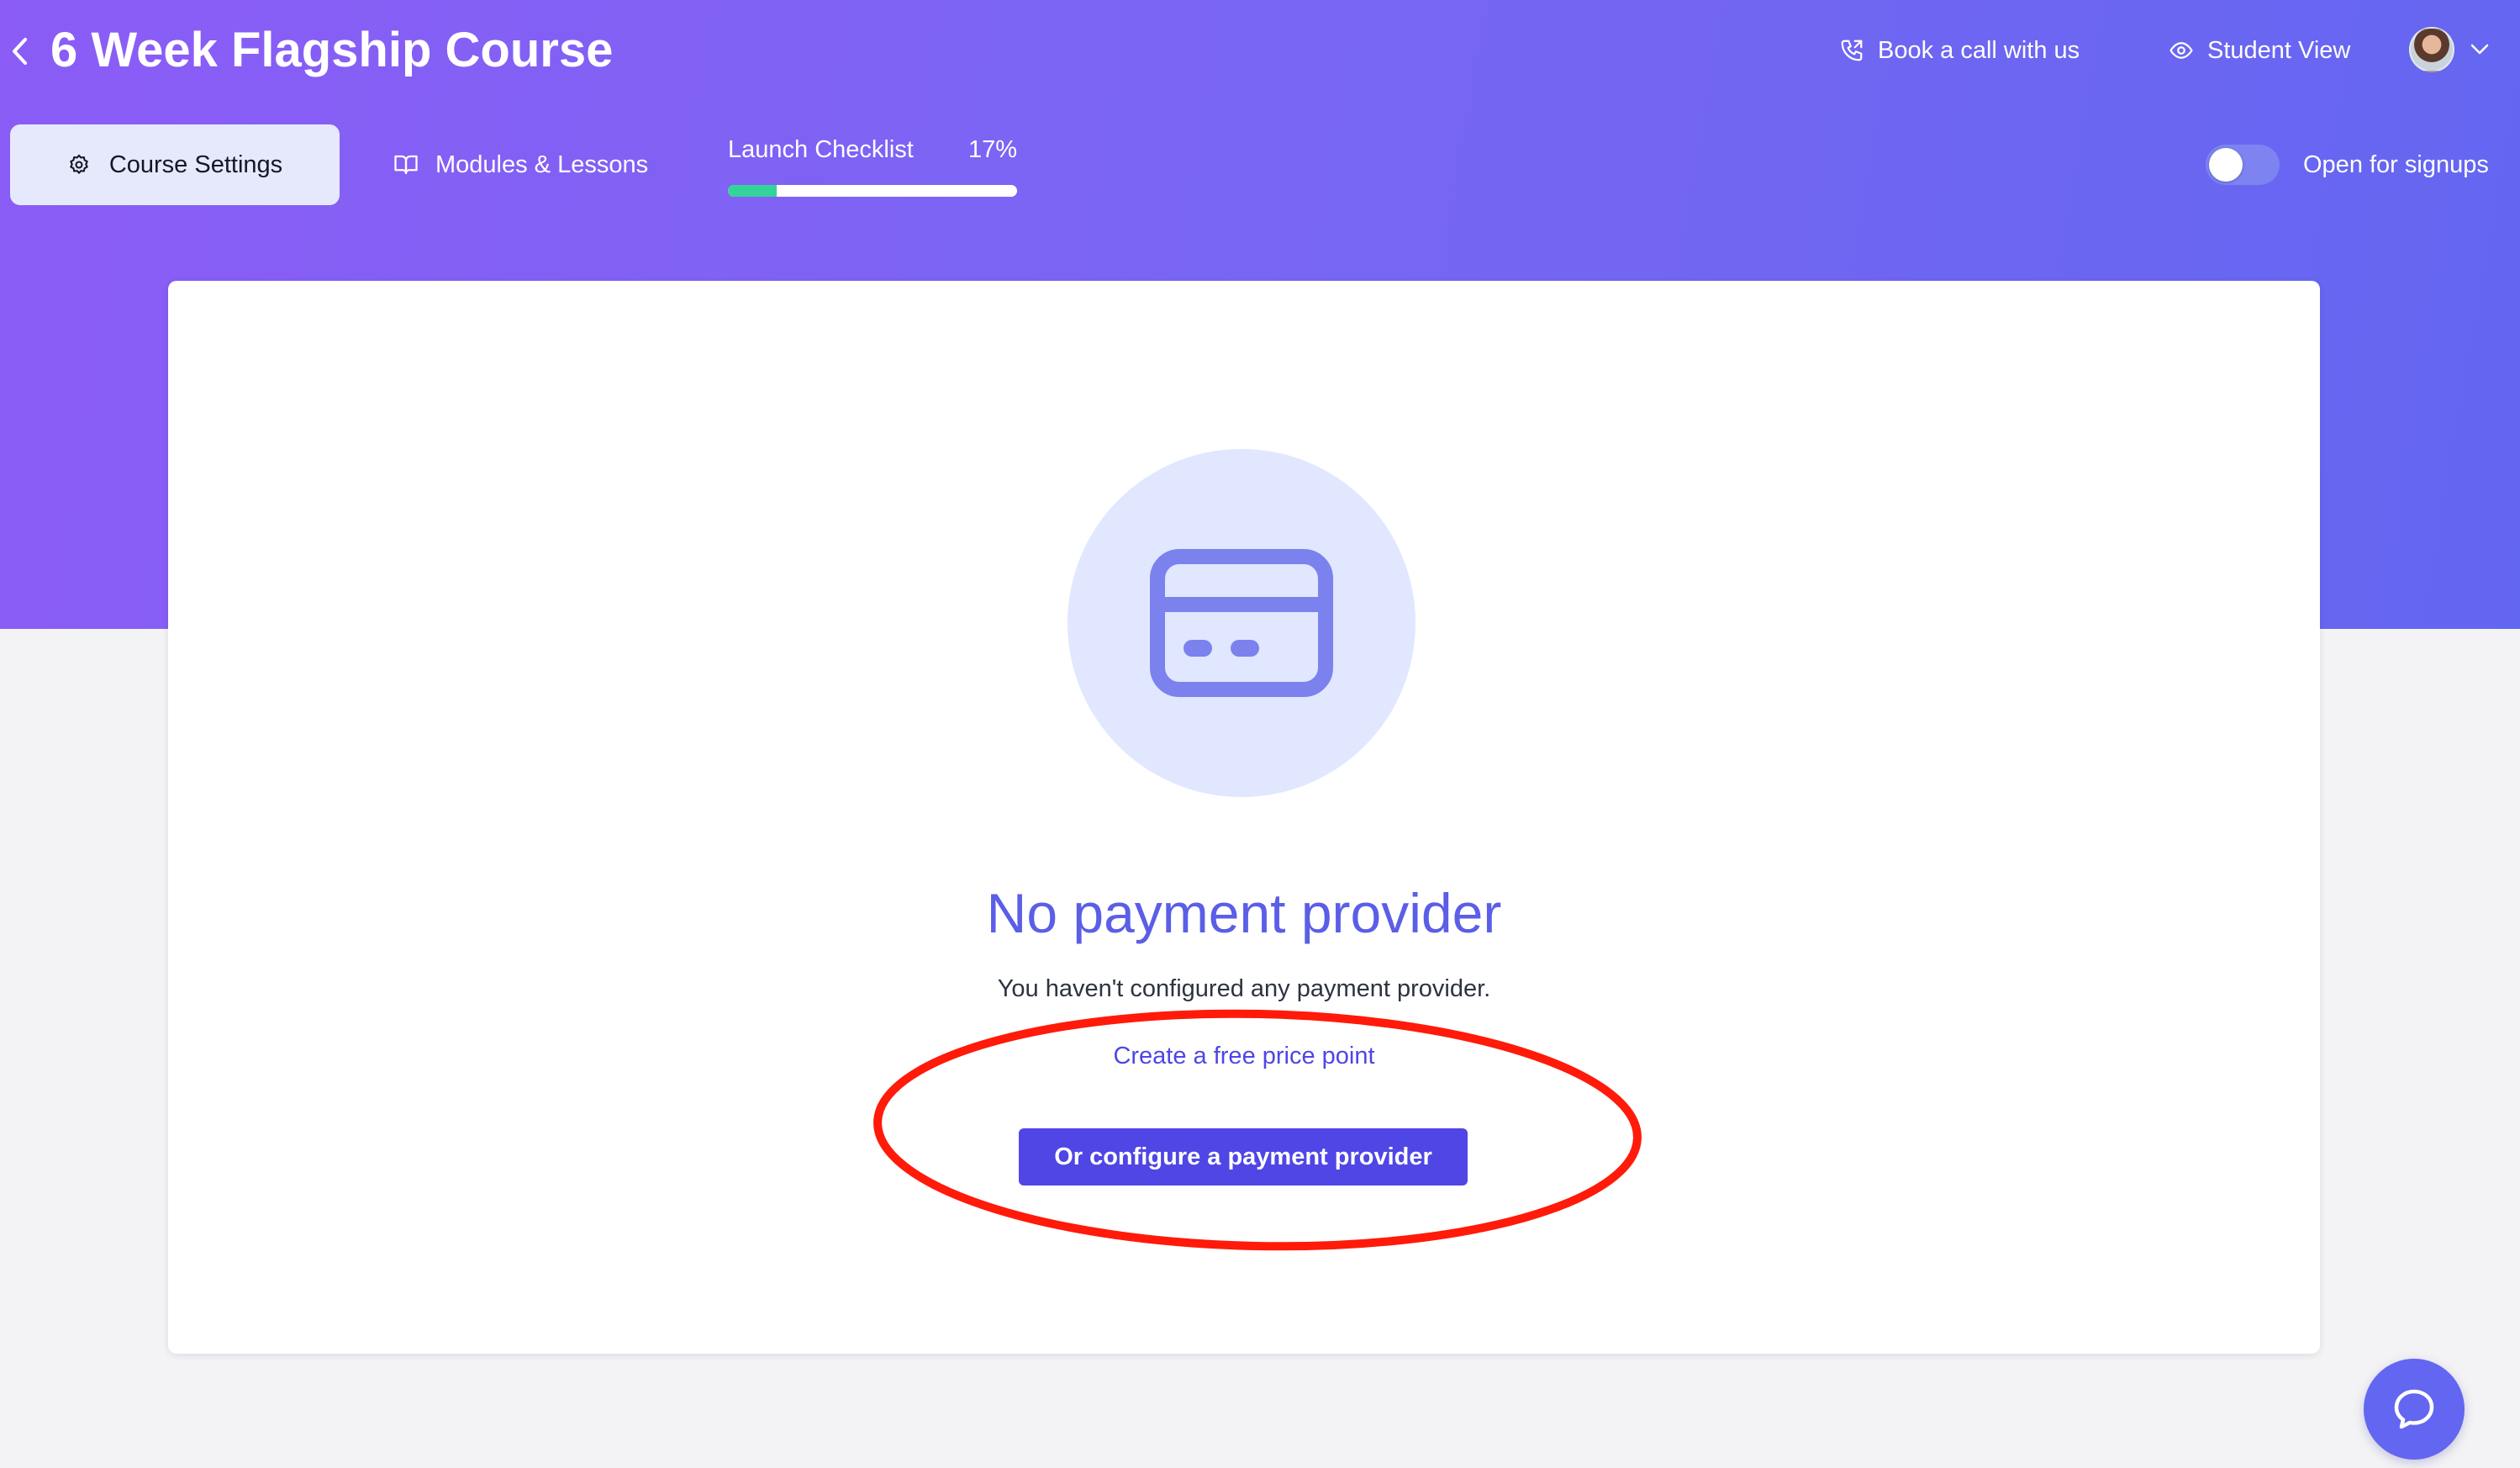 Image resolution: width=2520 pixels, height=1468 pixels. I want to click on configure-payment-provider-button: Or configure a payment provider, so click(1243, 1156).